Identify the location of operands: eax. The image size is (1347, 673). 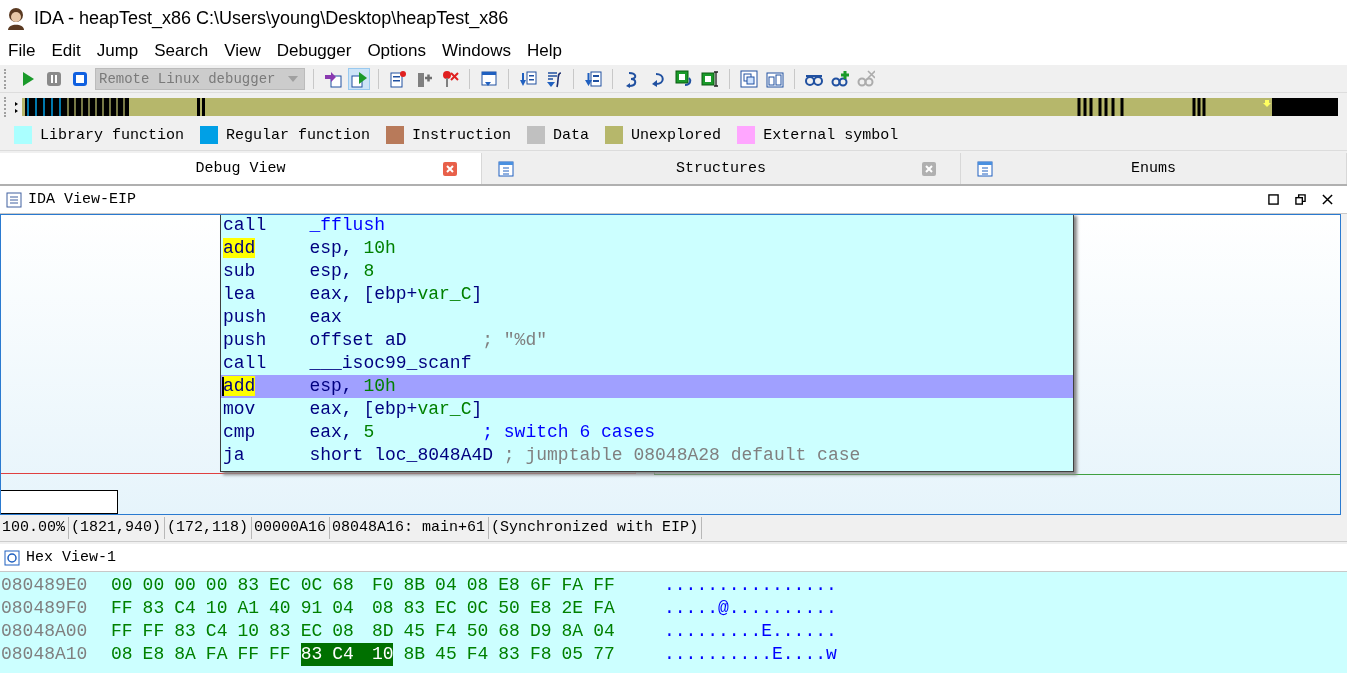
(326, 317).